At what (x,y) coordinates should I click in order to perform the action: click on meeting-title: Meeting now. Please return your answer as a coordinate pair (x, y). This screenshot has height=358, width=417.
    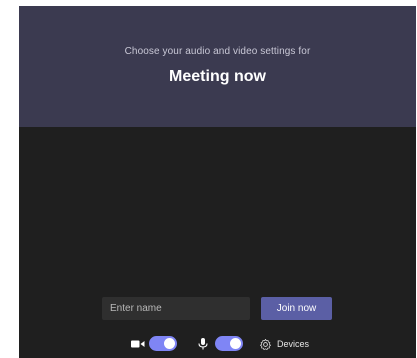
    Looking at the image, I should click on (217, 76).